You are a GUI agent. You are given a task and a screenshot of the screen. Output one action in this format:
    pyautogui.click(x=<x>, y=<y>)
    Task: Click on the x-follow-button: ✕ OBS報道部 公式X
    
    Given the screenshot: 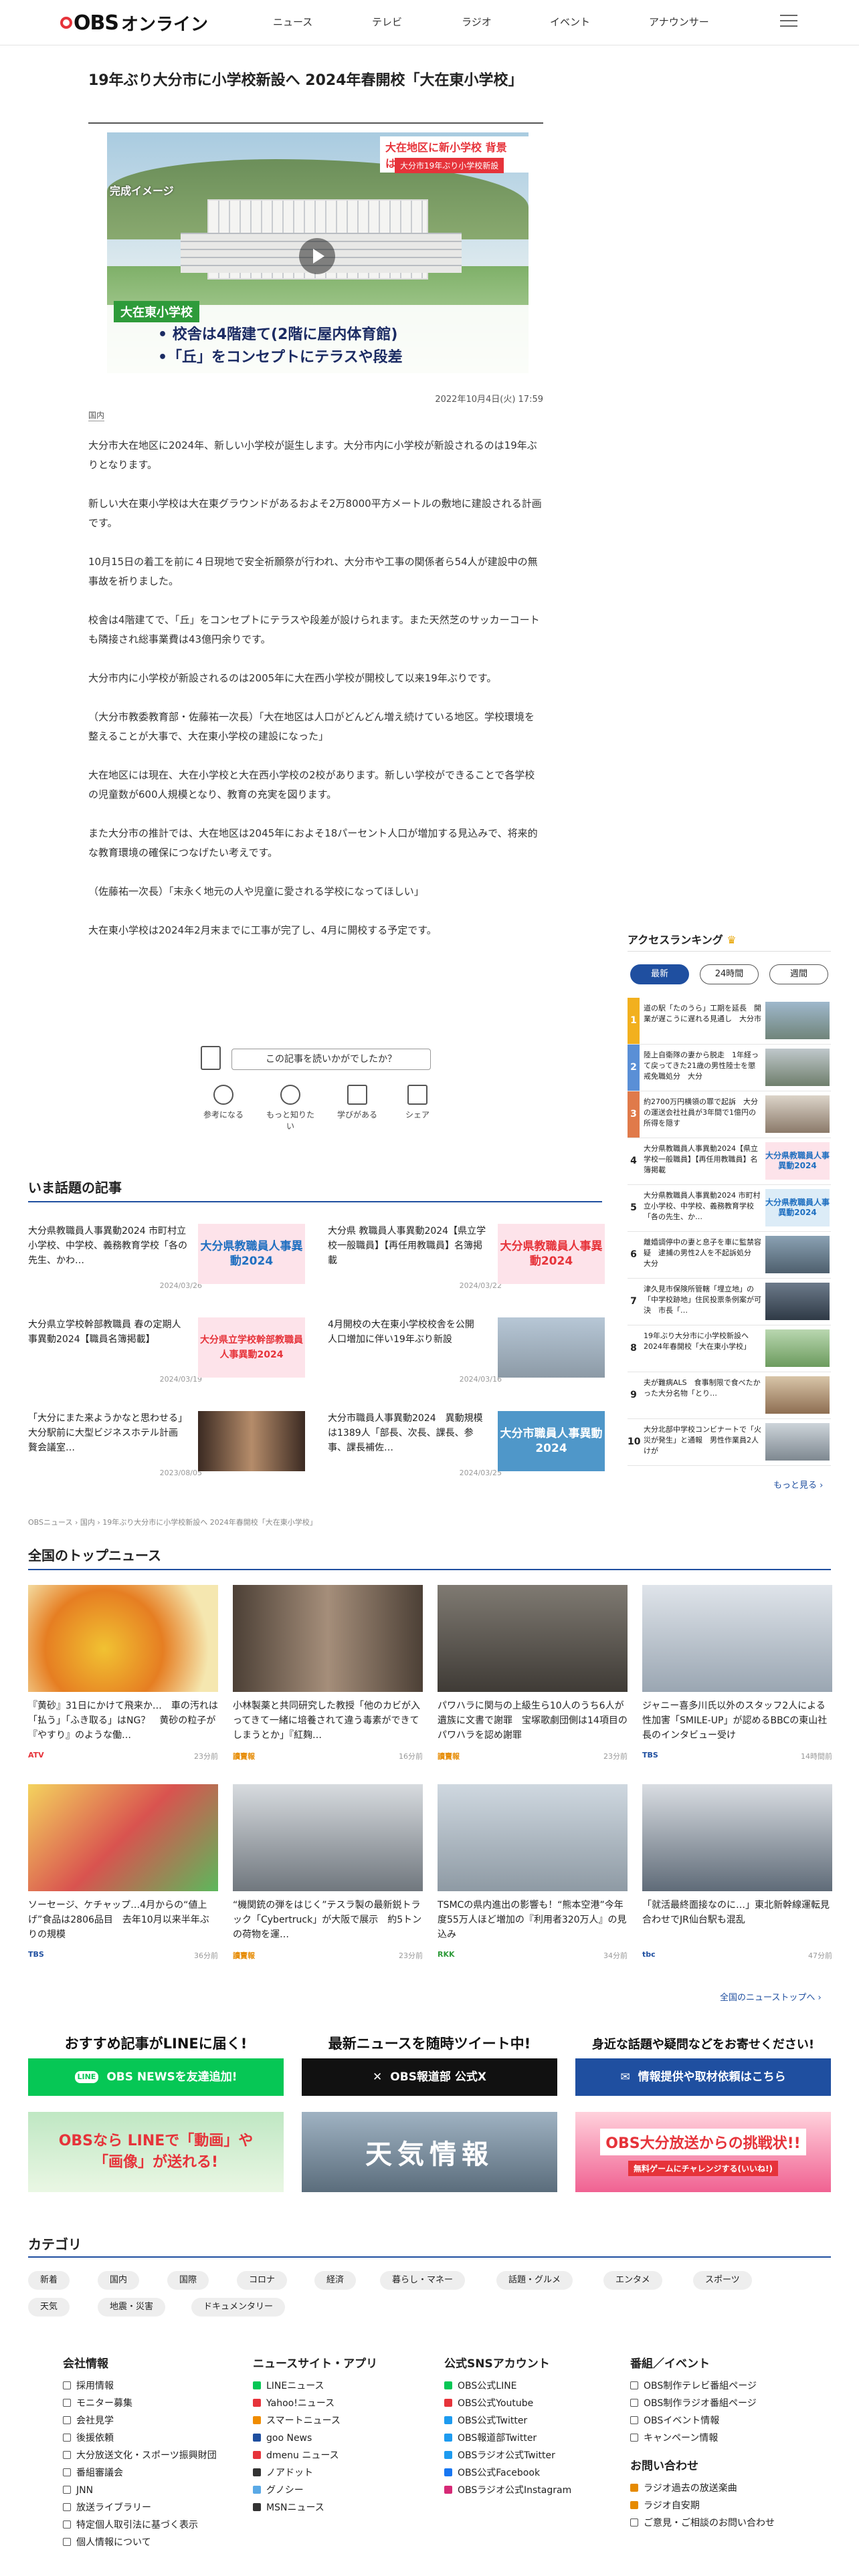 What is the action you would take?
    pyautogui.click(x=429, y=2077)
    